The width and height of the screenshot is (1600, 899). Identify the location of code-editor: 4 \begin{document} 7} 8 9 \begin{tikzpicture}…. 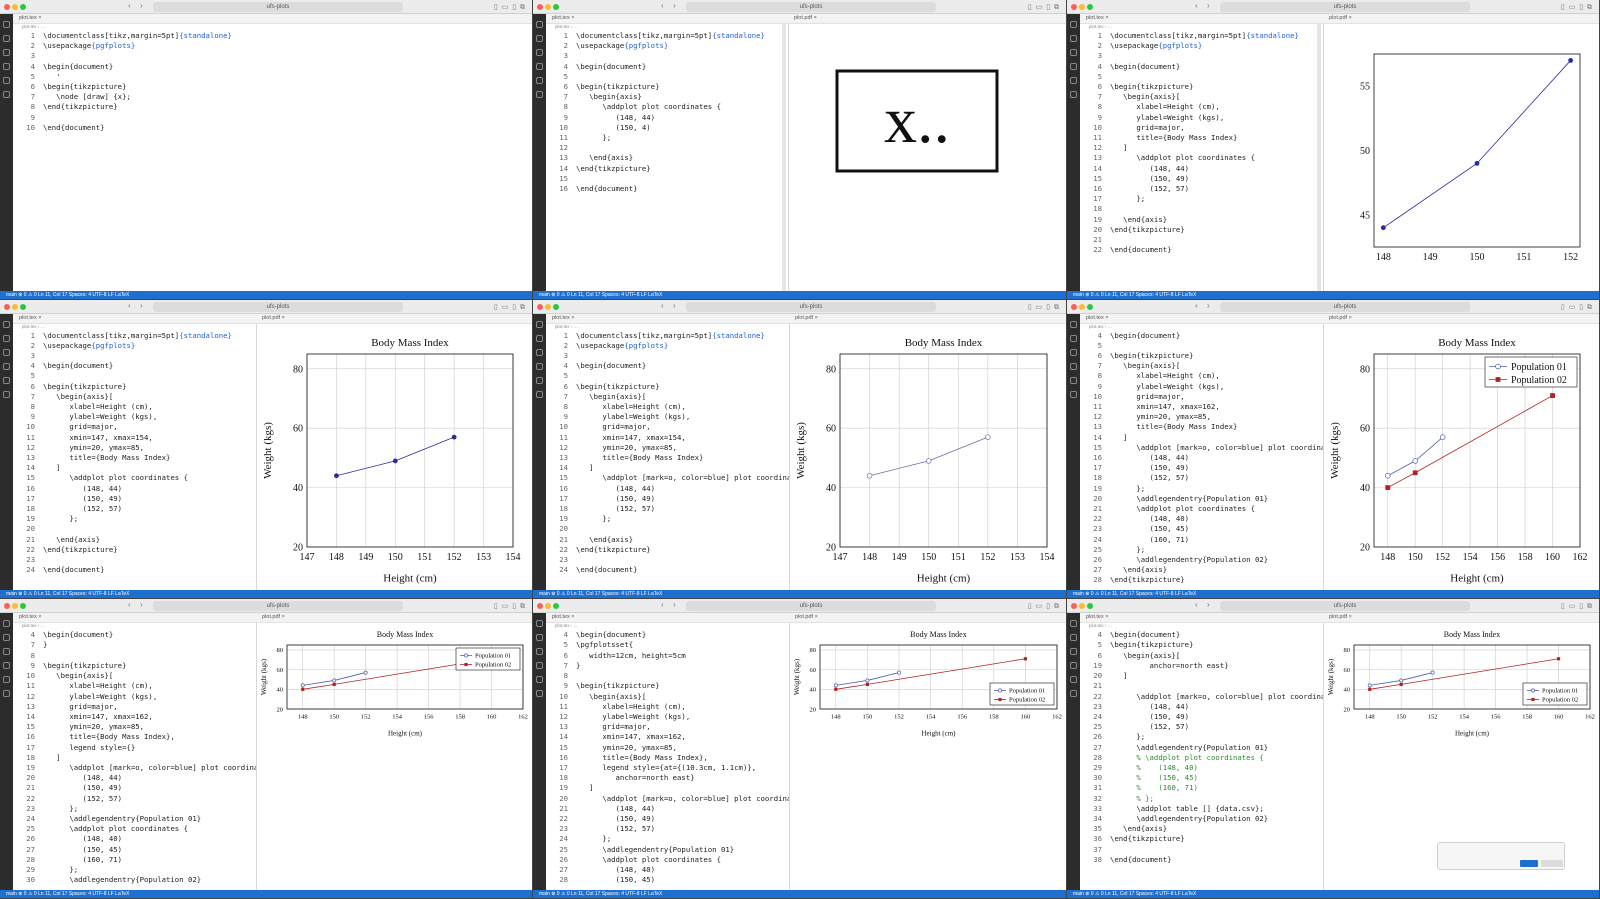
(135, 760).